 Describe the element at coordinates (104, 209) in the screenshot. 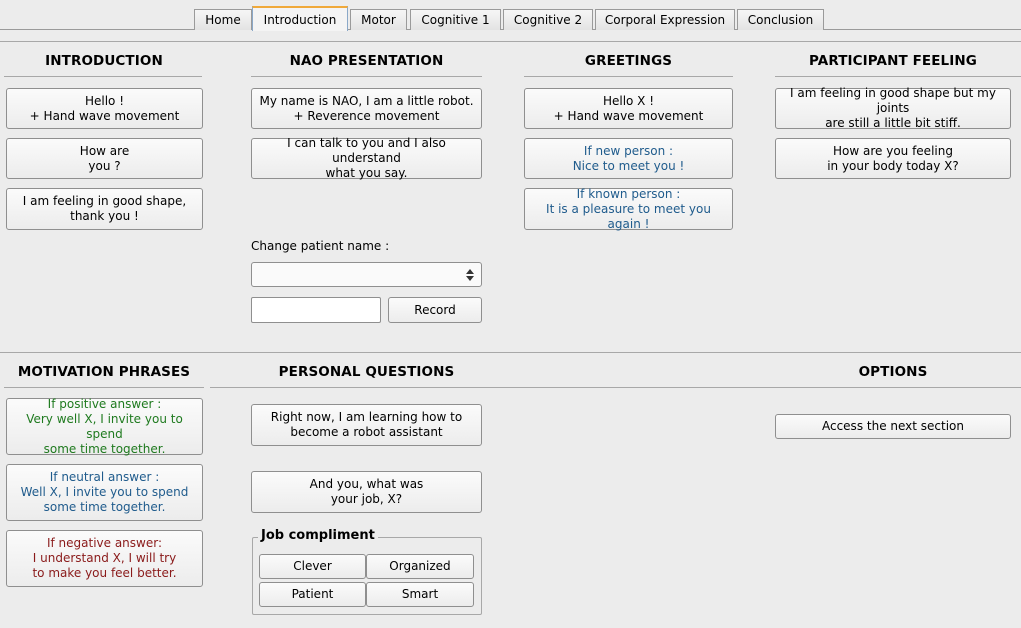

I see `feeling-good-shape-button: I am feeling in good shape, thank you !` at that location.